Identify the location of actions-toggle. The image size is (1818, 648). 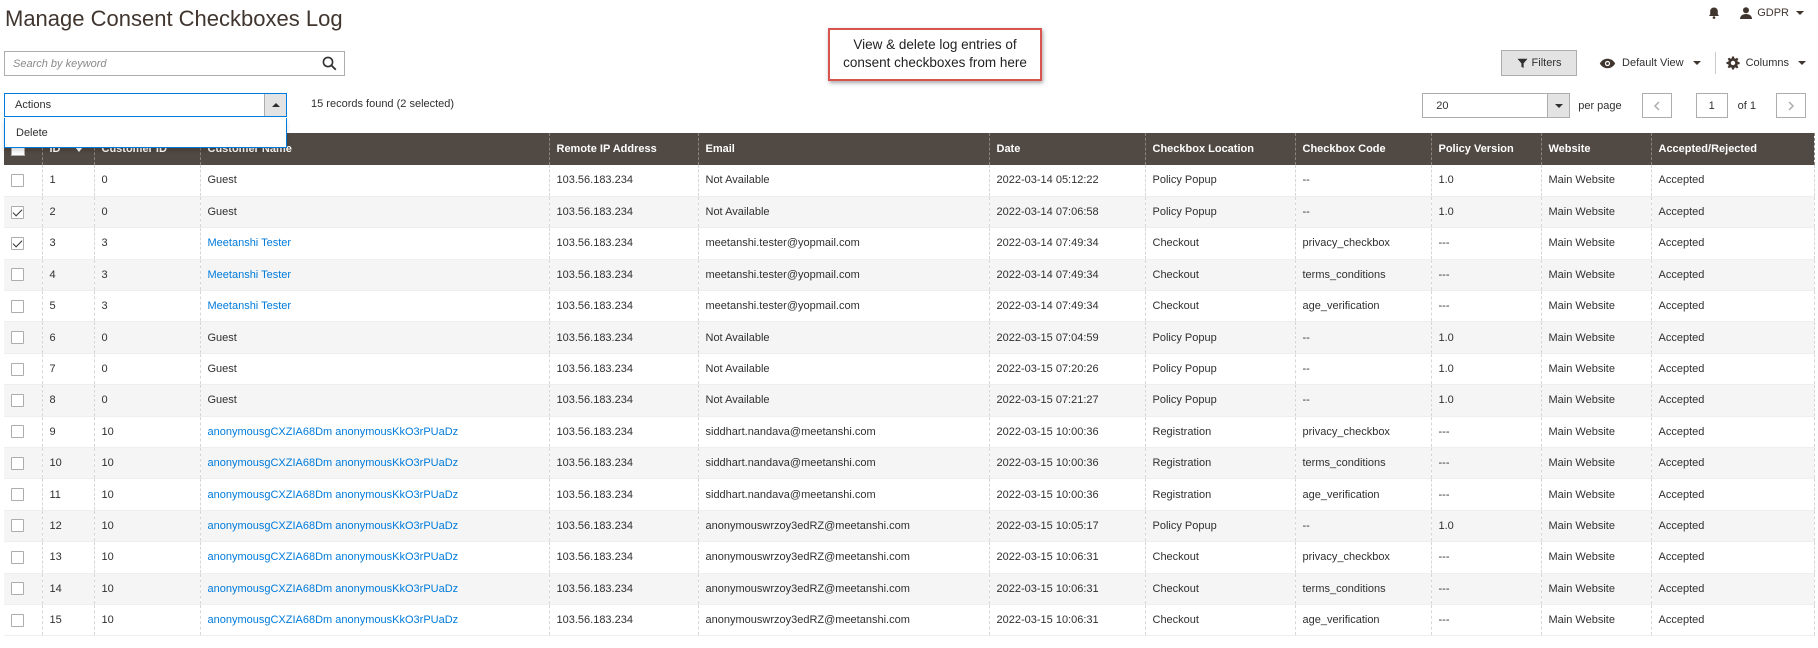
(275, 105).